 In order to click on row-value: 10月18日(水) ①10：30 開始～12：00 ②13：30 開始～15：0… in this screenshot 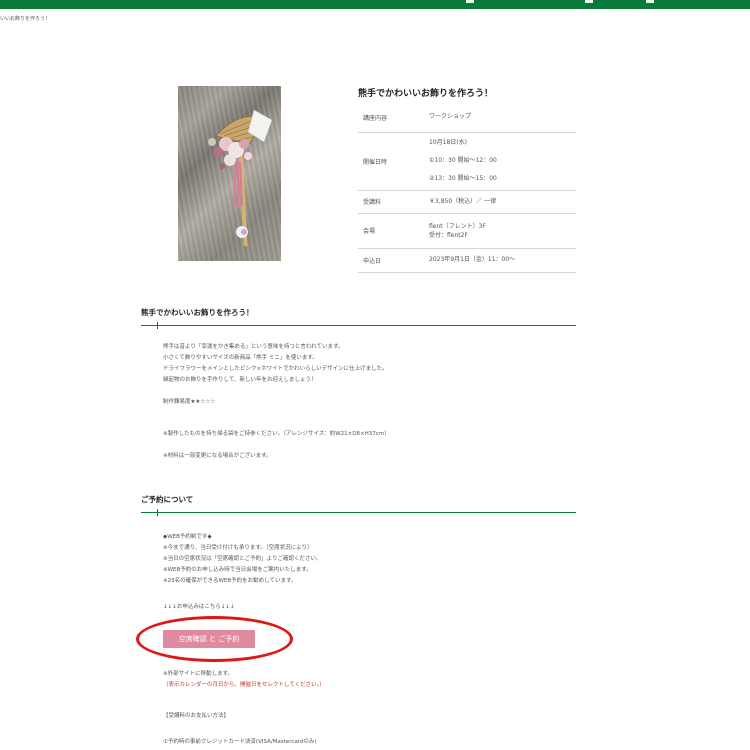, I will do `click(498, 161)`.